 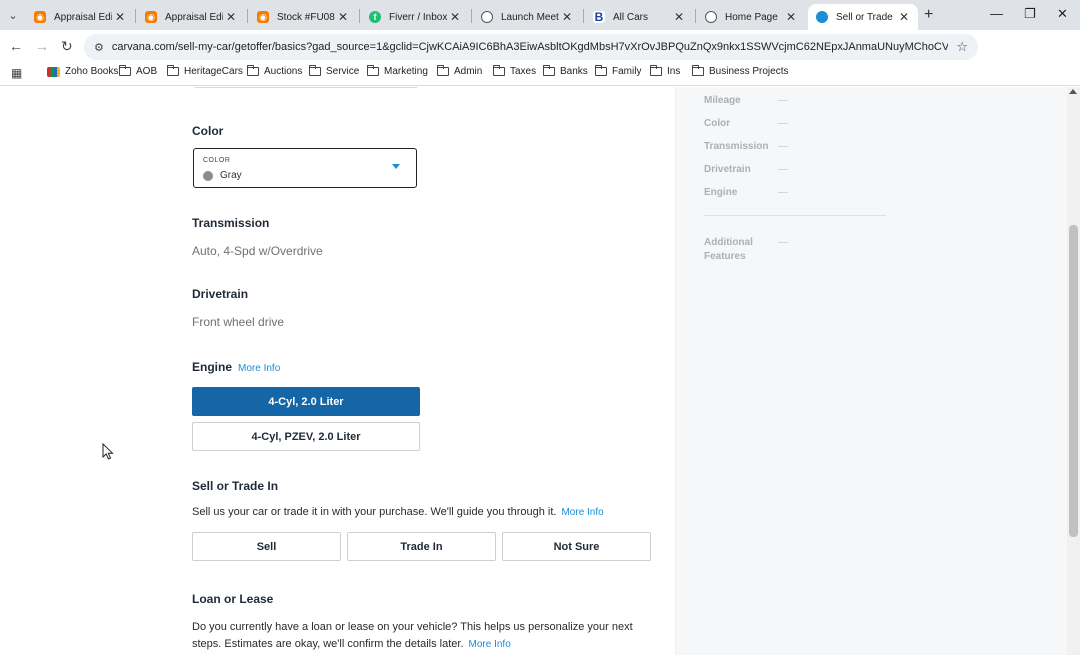 I want to click on bookmark-star-icon: ☆, so click(x=962, y=47).